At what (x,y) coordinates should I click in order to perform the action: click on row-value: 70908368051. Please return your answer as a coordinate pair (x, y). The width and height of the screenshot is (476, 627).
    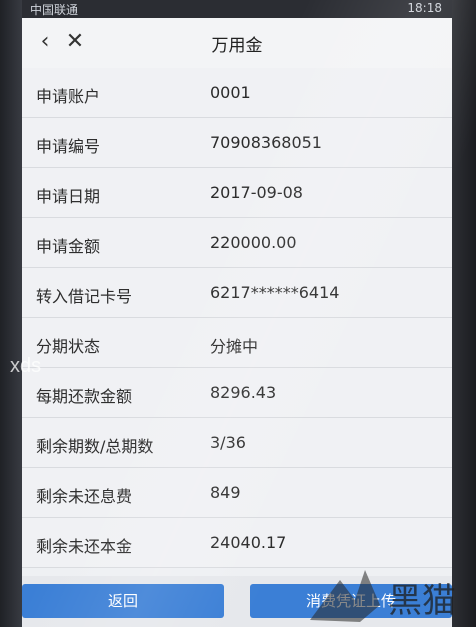
    Looking at the image, I should click on (266, 142).